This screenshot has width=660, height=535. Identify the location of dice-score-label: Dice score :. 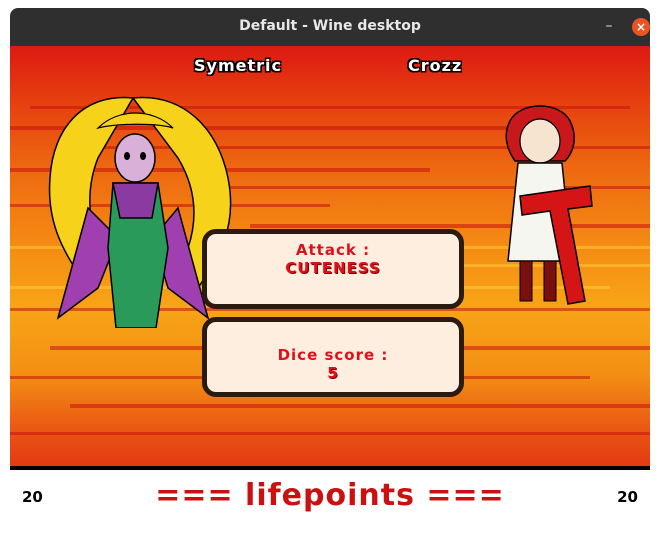
(333, 355).